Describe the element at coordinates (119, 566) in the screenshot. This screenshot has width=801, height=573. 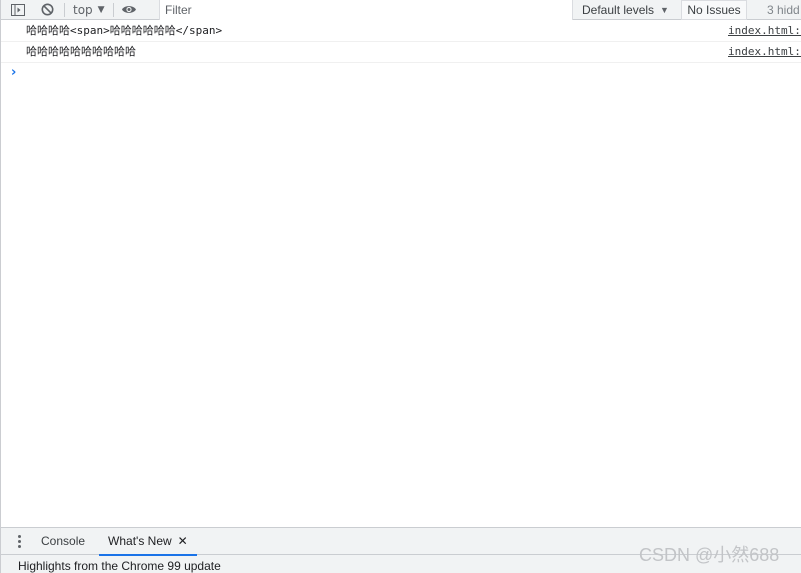
I see `whats-new-headline: Highlights from the Chrome 99 update` at that location.